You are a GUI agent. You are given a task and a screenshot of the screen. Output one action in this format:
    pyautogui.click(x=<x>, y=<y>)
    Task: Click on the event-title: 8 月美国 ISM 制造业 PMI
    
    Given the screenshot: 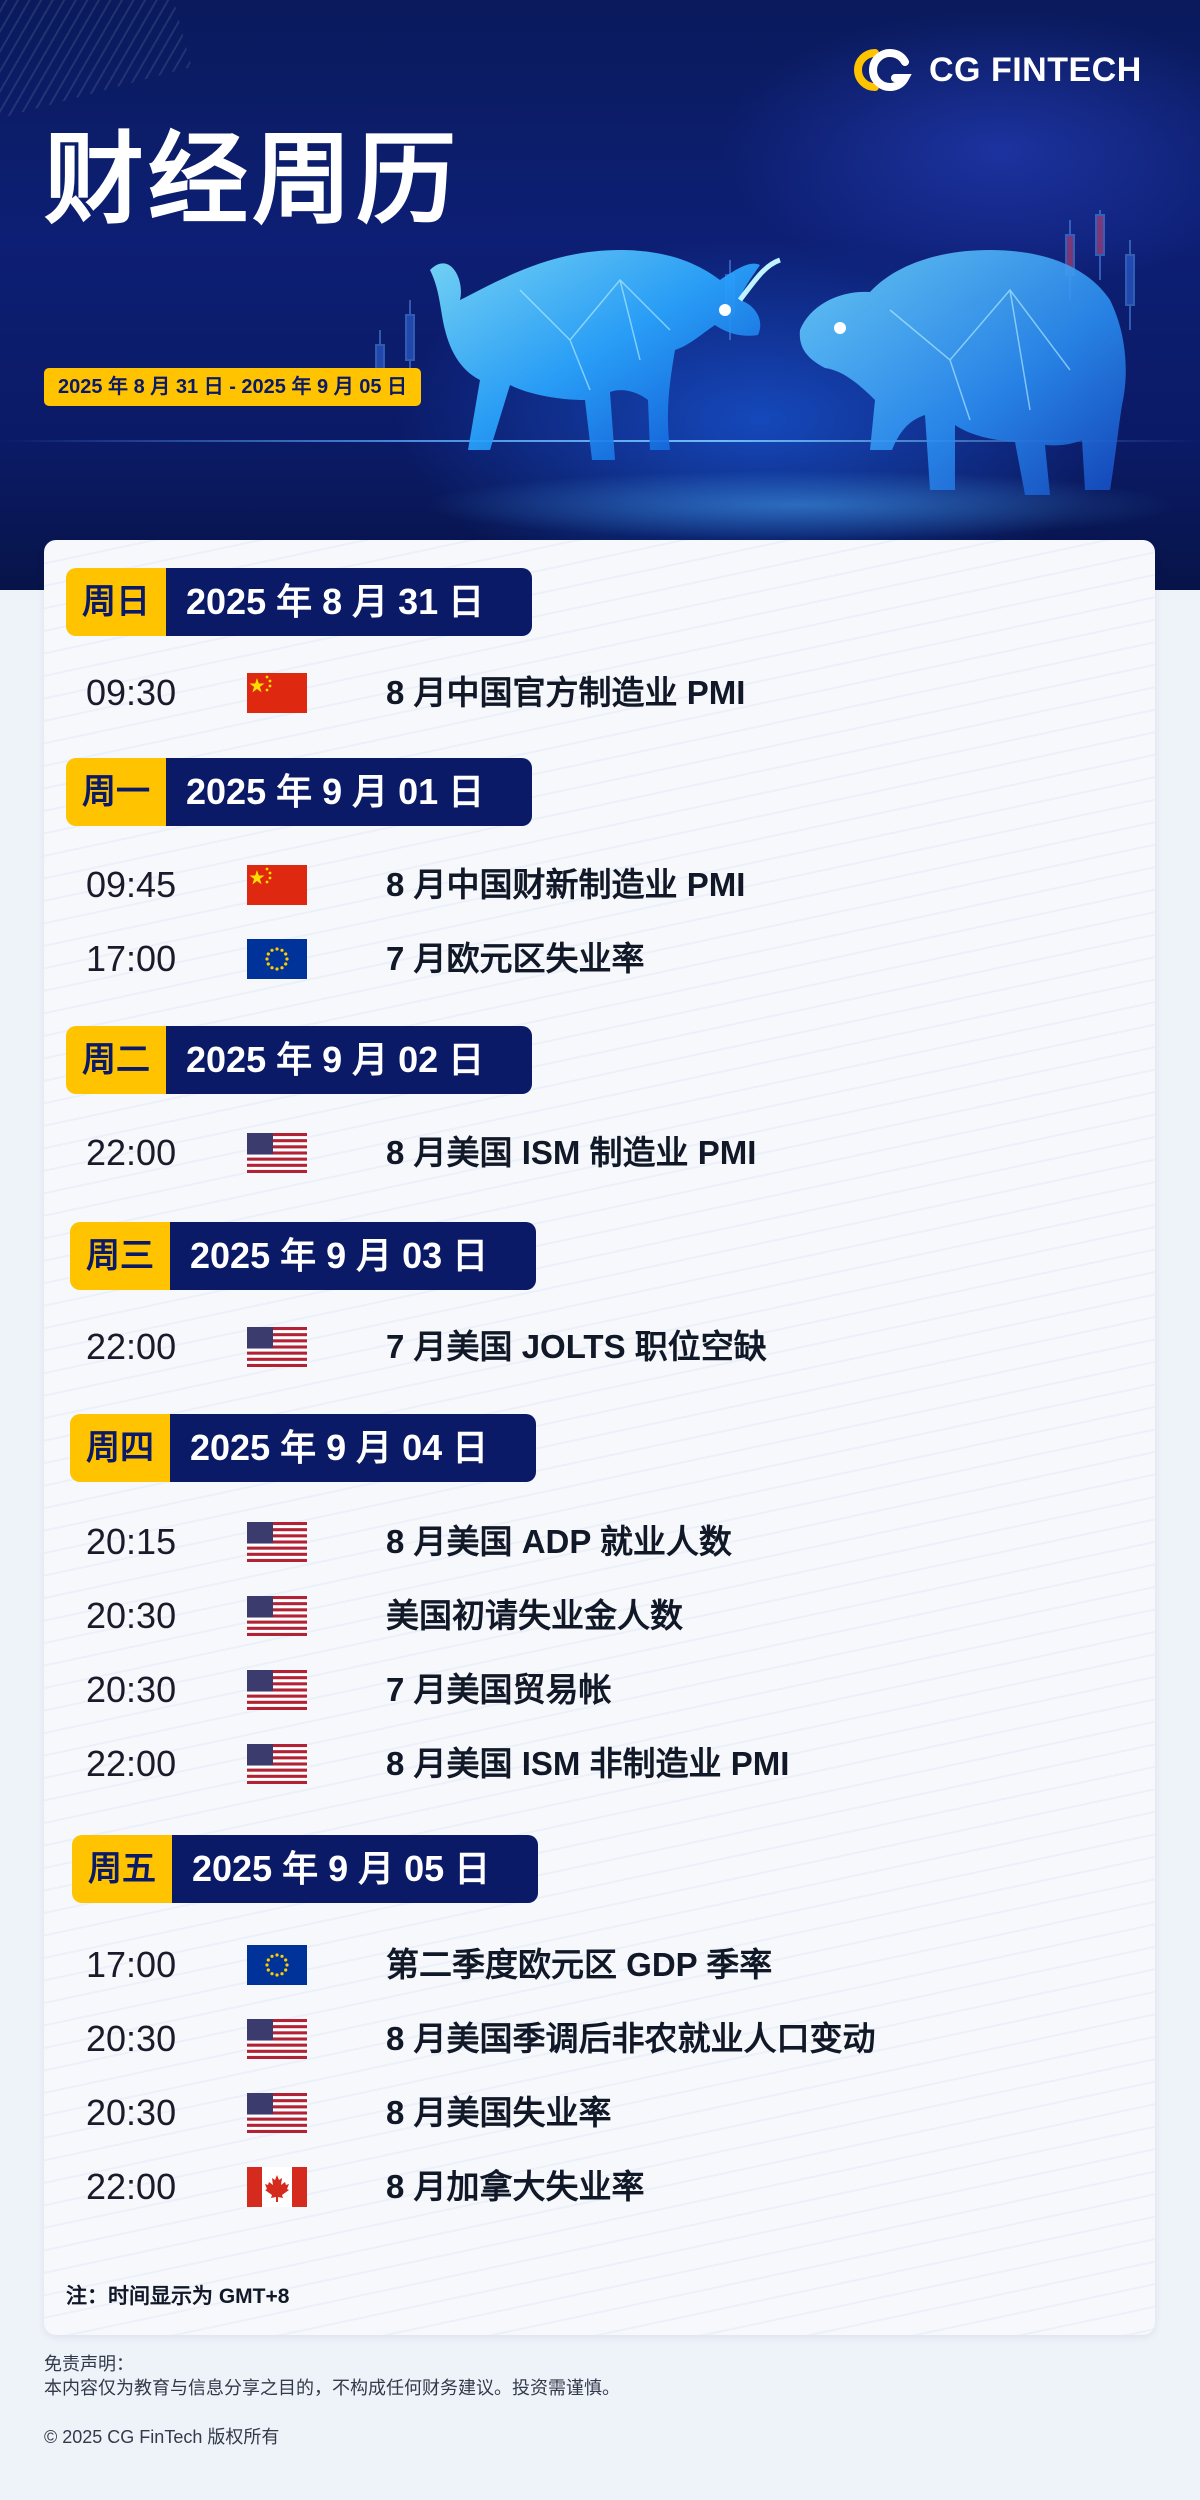 What is the action you would take?
    pyautogui.click(x=571, y=1152)
    